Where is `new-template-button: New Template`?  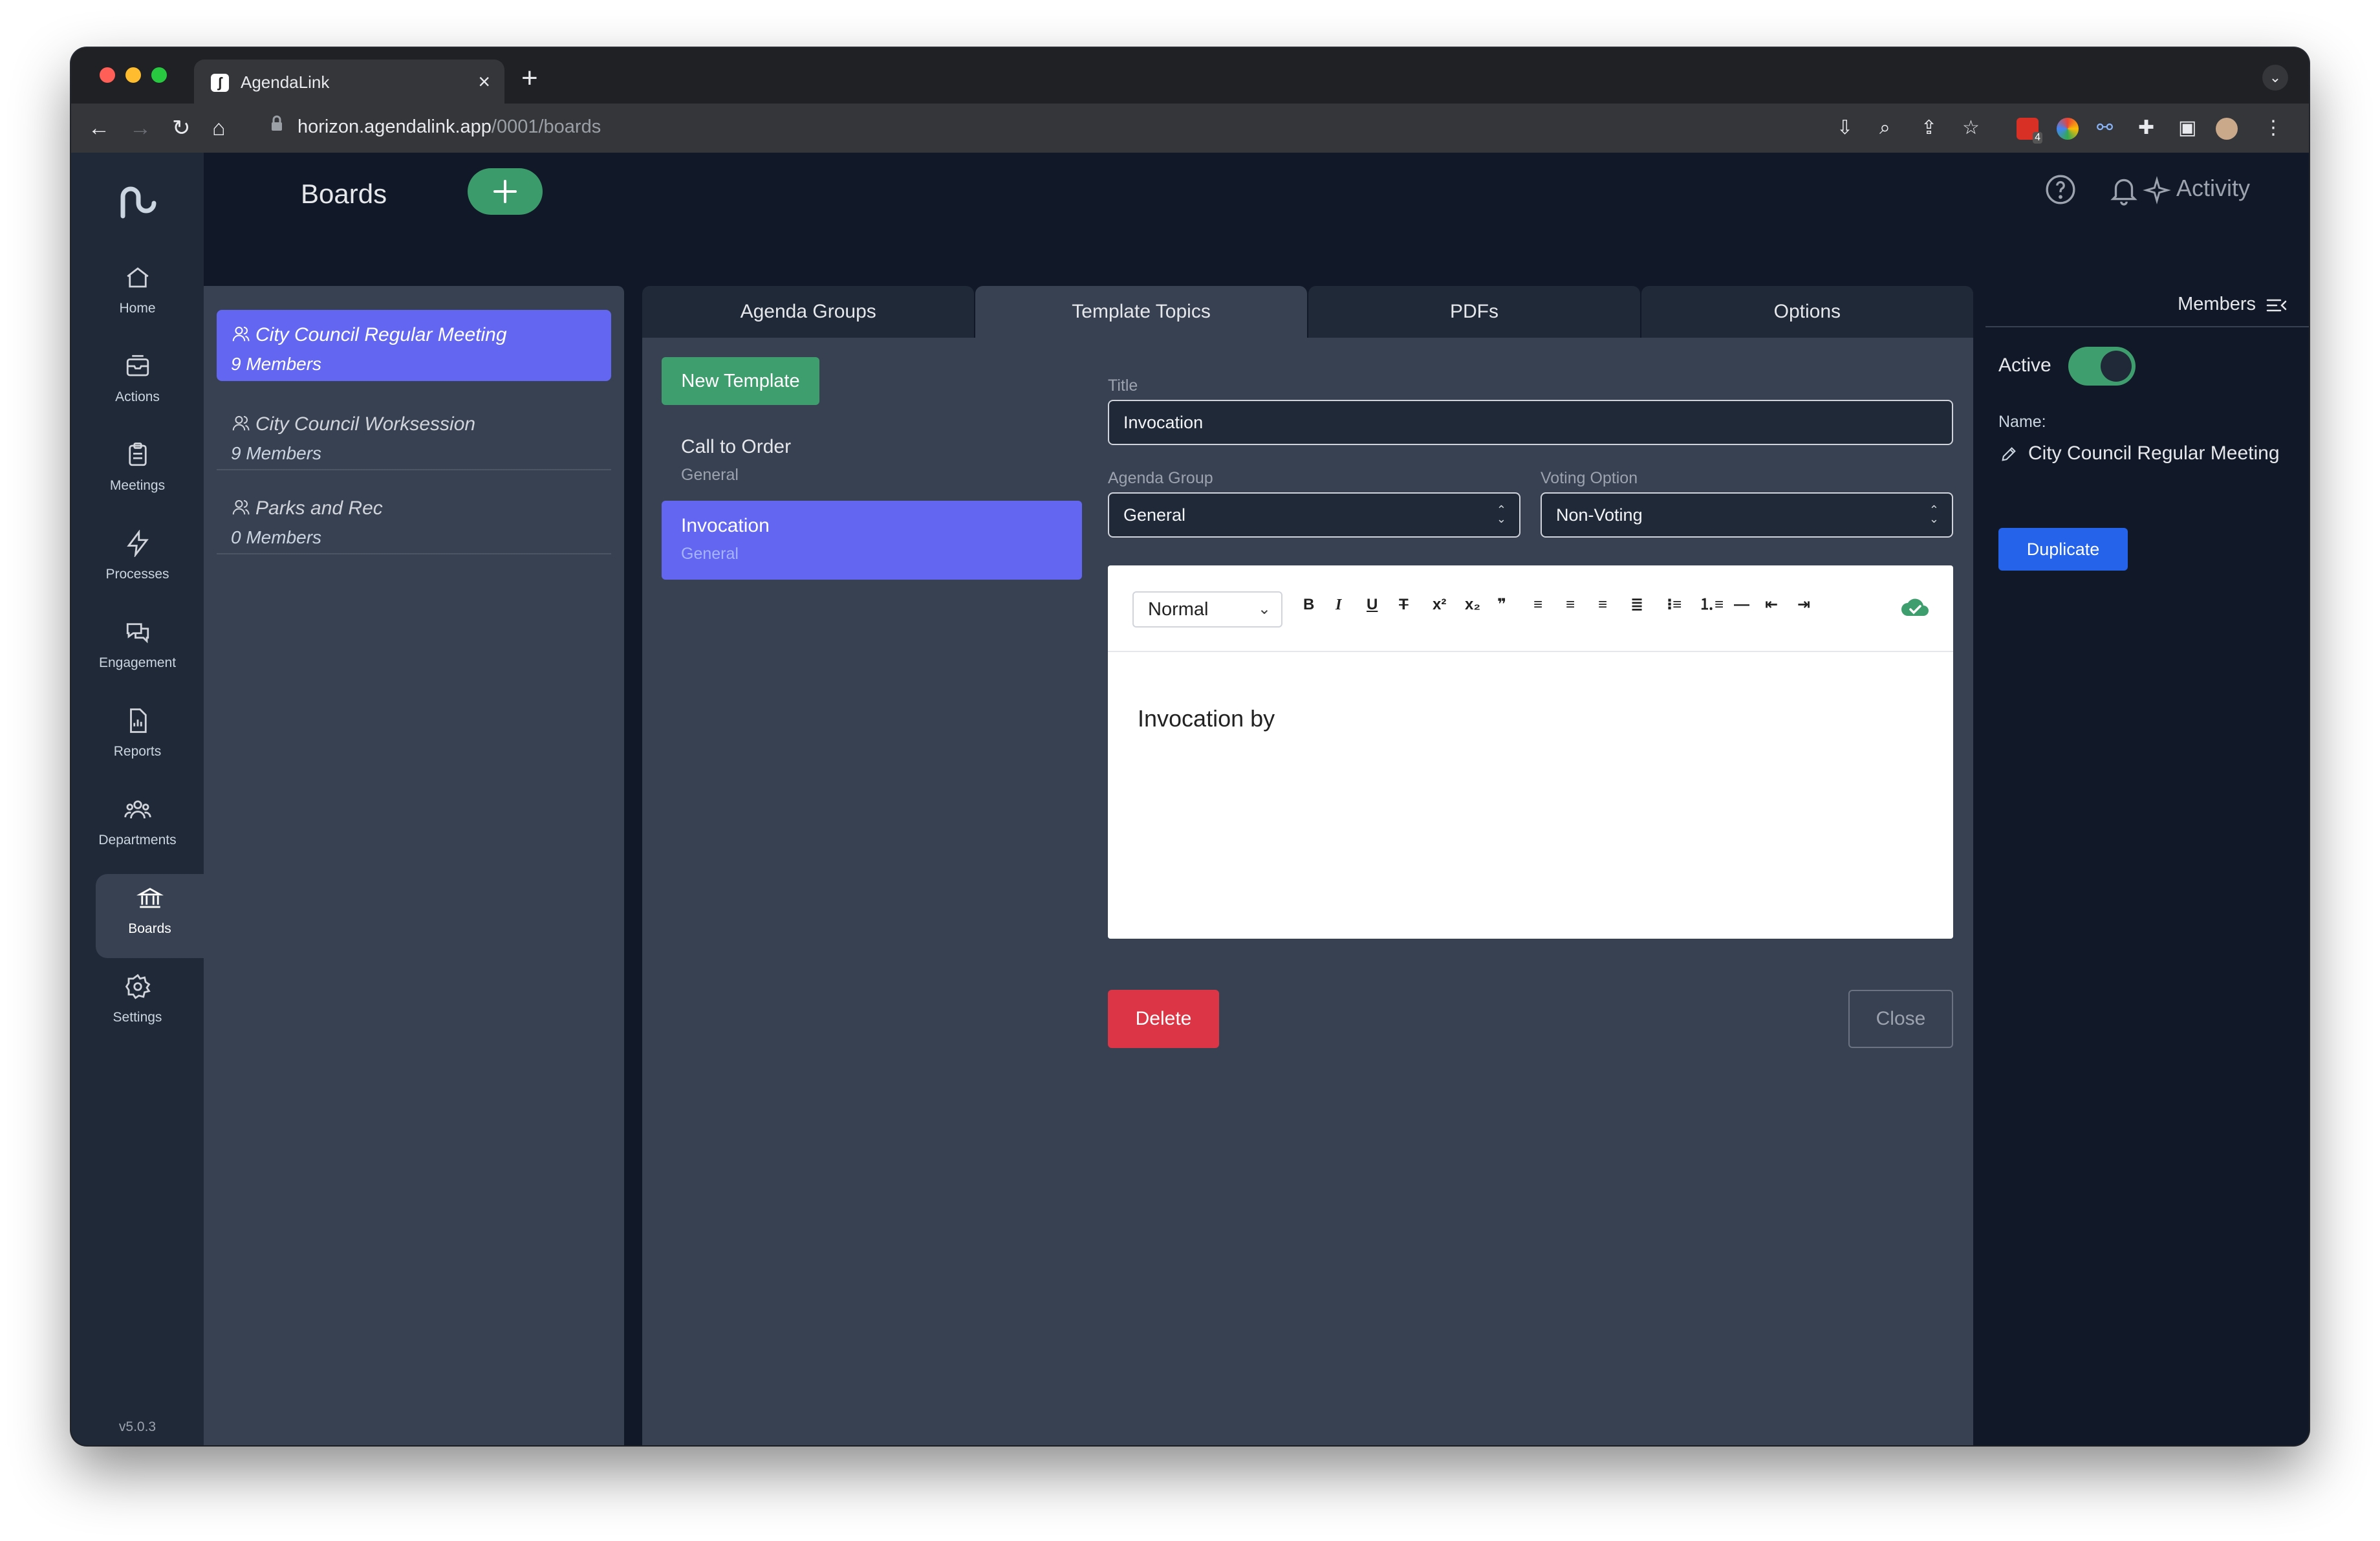
new-template-button: New Template is located at coordinates (741, 381).